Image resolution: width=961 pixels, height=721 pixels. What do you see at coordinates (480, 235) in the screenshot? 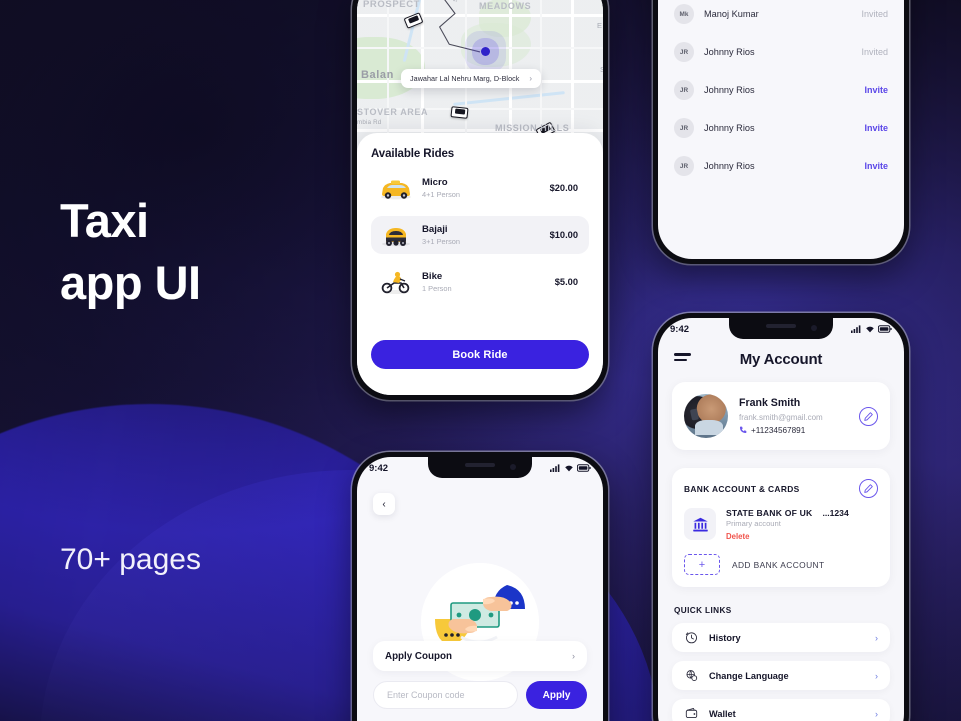
I see `ride-option-bajaji: Bajaji 3+1 Person $10.00` at bounding box center [480, 235].